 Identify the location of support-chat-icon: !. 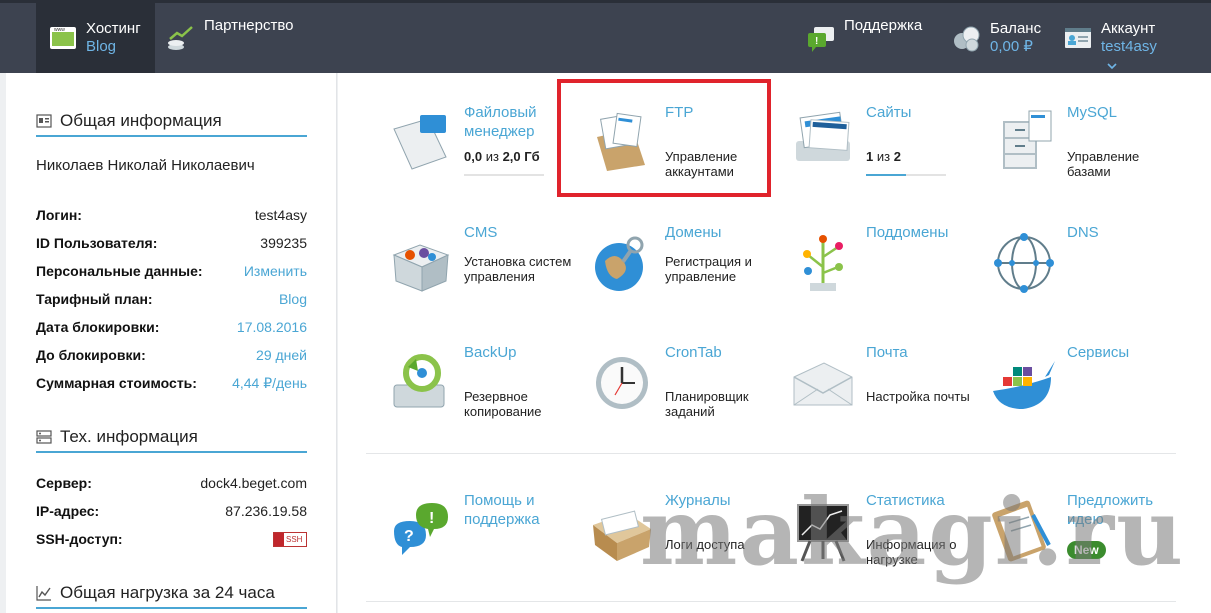
(821, 39).